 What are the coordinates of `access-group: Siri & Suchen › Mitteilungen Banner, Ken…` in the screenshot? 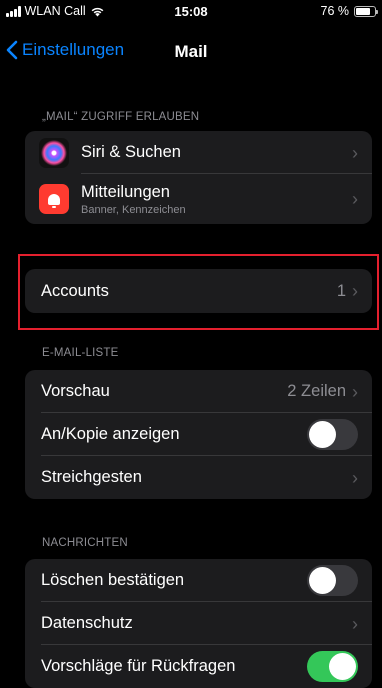 It's located at (198, 177).